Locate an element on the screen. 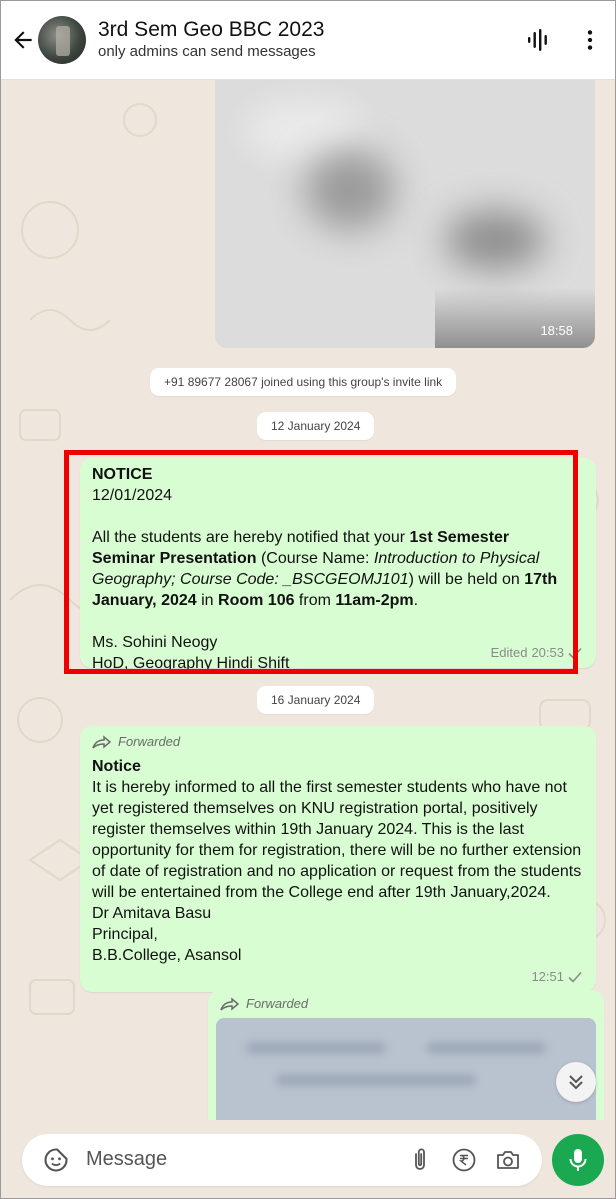 The height and width of the screenshot is (1199, 616). notice-date: 12/01/2024 is located at coordinates (132, 495).